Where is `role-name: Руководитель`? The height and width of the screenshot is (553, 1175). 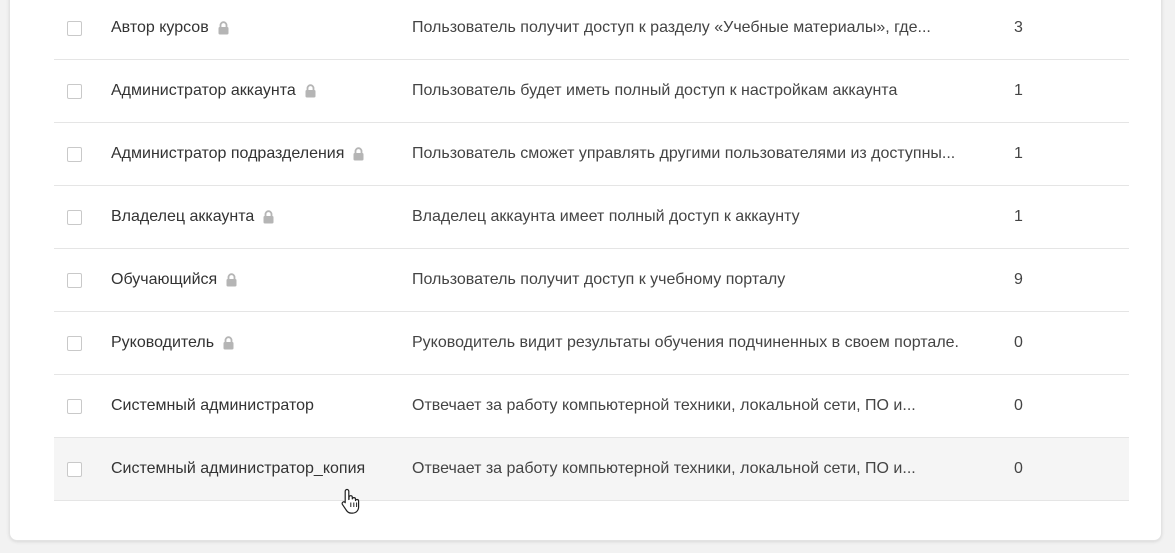
role-name: Руководитель is located at coordinates (173, 343).